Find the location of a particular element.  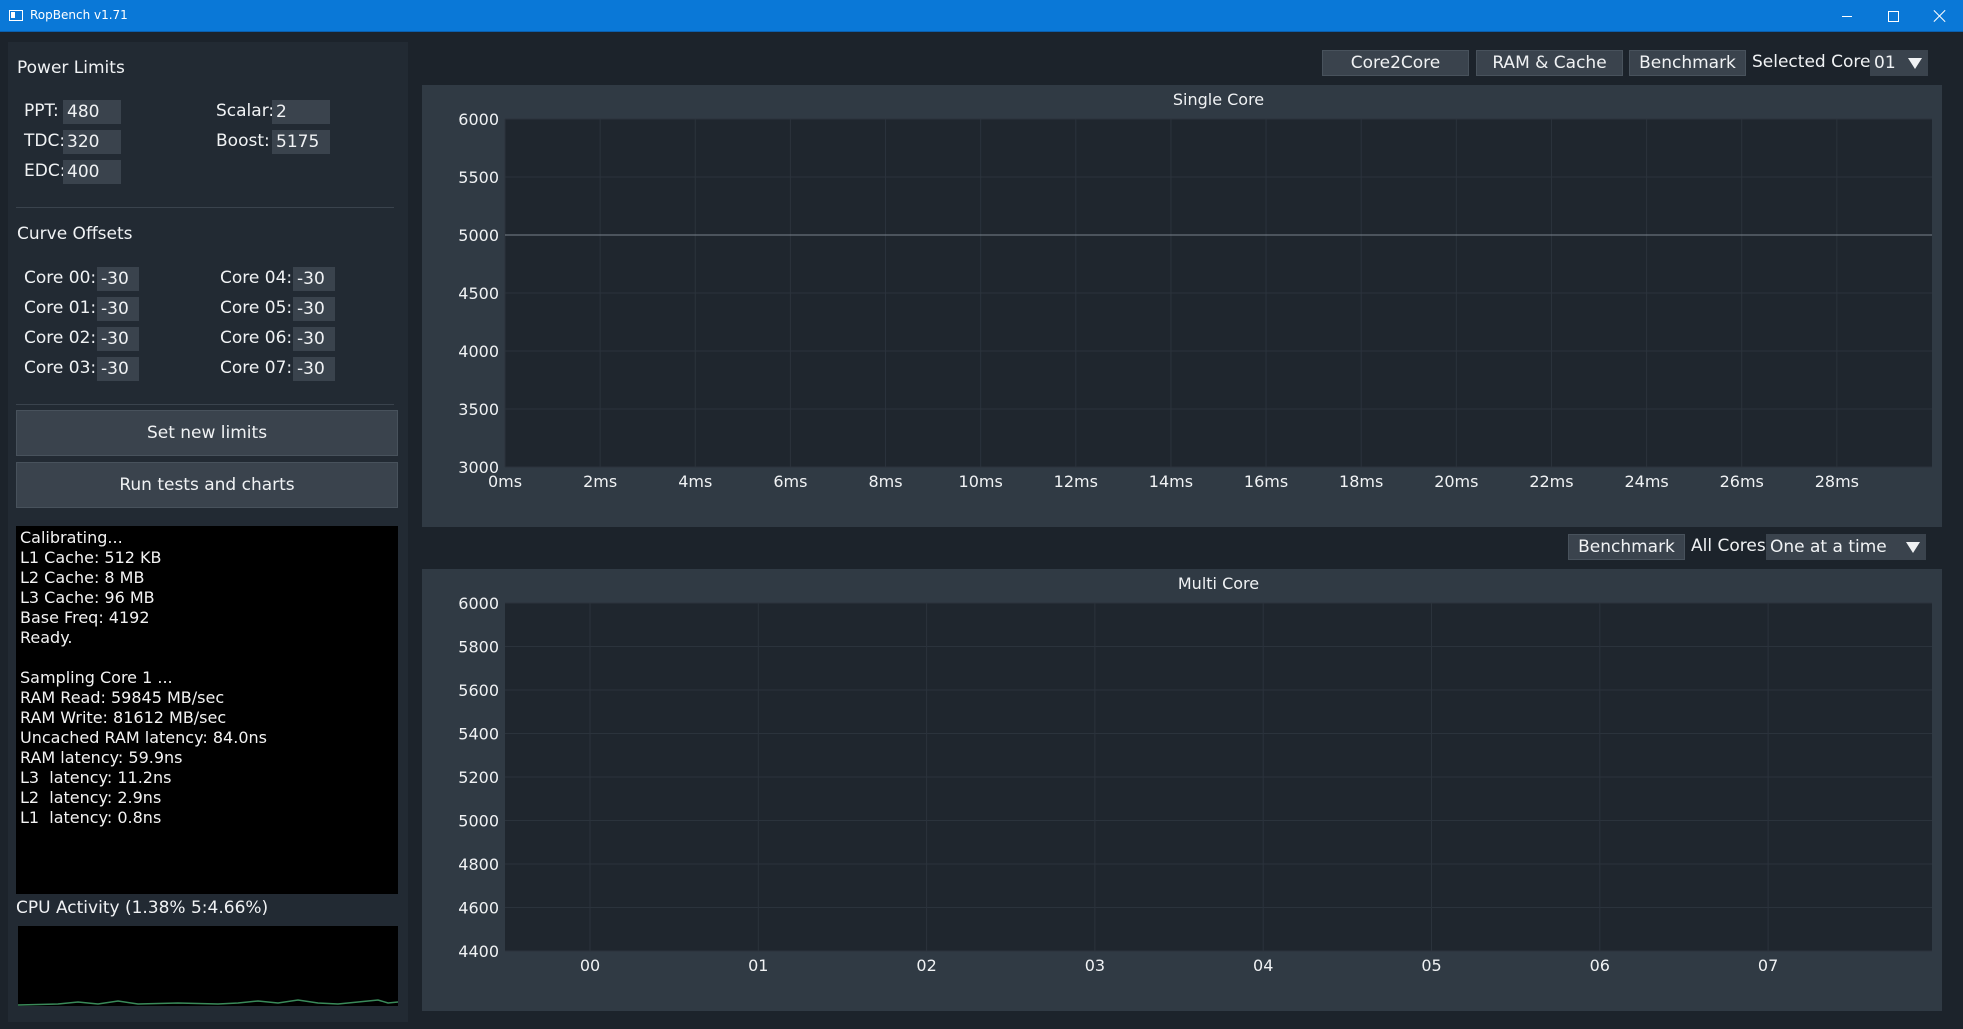

y-tick-label: 3500 is located at coordinates (478, 409).